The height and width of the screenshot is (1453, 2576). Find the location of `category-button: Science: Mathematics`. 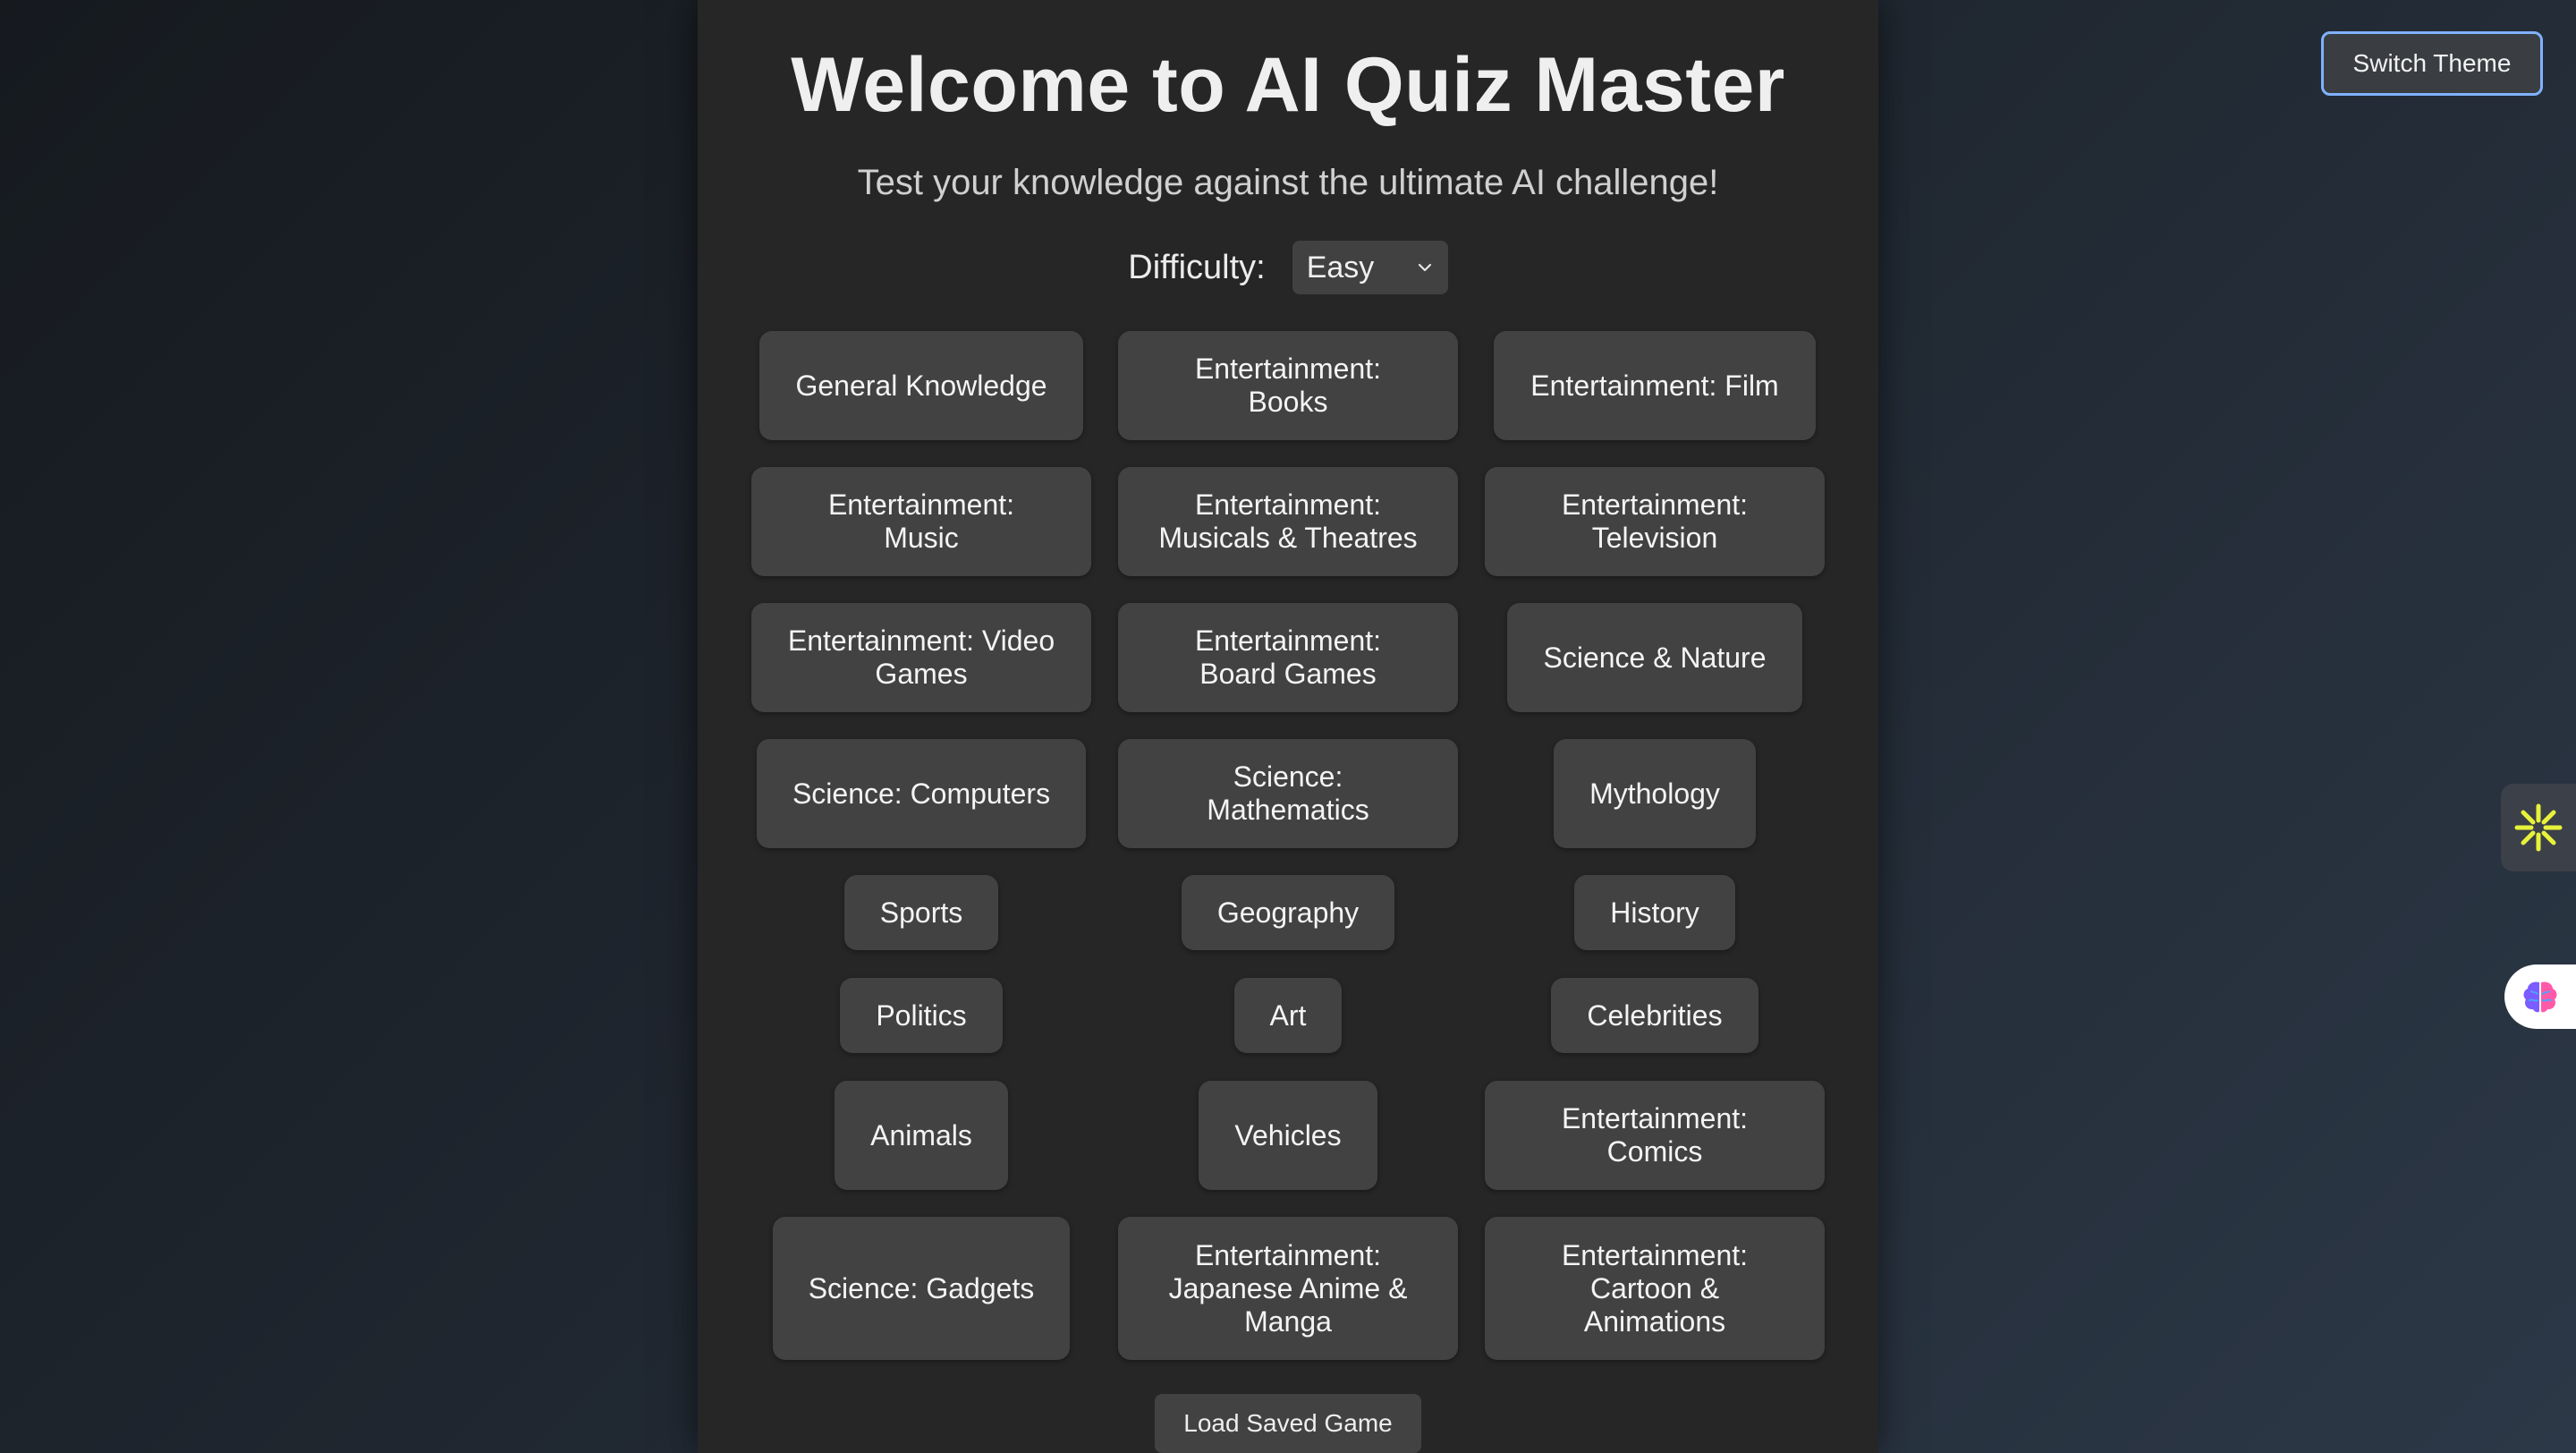

category-button: Science: Mathematics is located at coordinates (1288, 793).